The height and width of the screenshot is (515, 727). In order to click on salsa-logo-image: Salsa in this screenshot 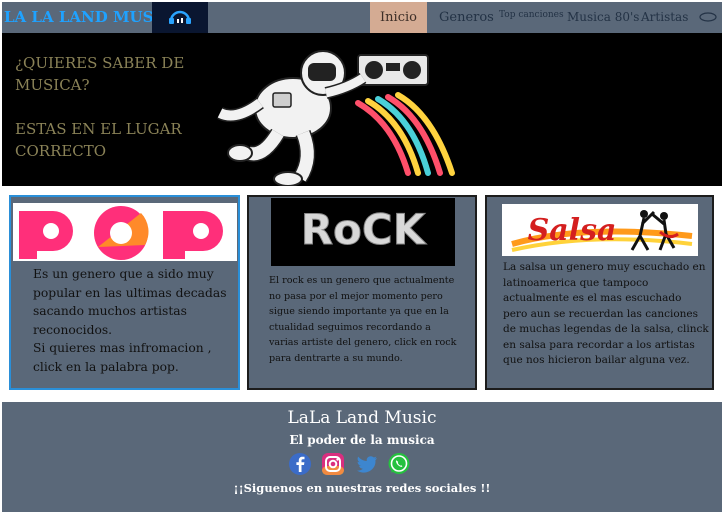, I will do `click(600, 230)`.